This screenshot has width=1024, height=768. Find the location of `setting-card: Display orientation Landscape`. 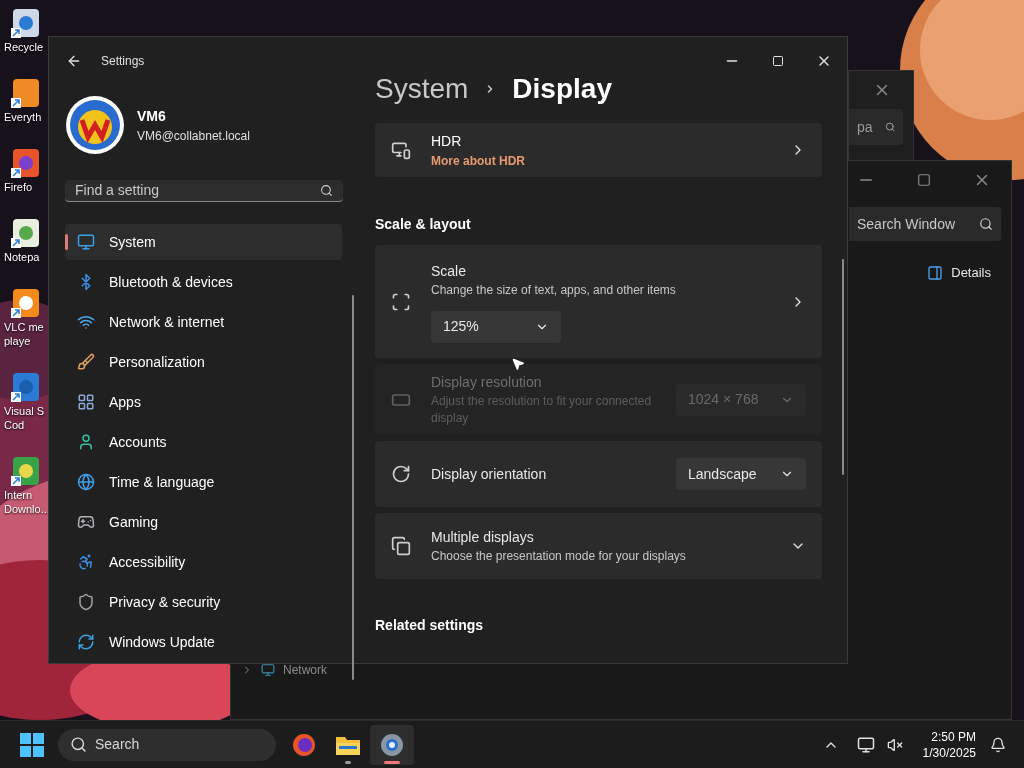

setting-card: Display orientation Landscape is located at coordinates (598, 474).